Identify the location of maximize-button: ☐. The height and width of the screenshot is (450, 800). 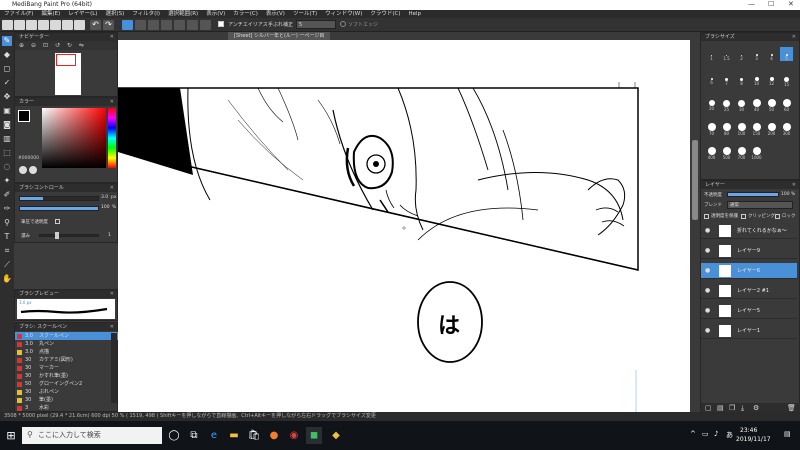
(771, 4).